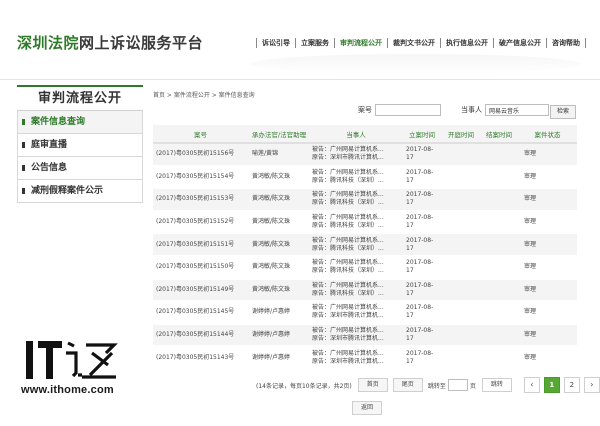  What do you see at coordinates (461, 134) in the screenshot?
I see `column-header-hearing-date: 开庭时间` at bounding box center [461, 134].